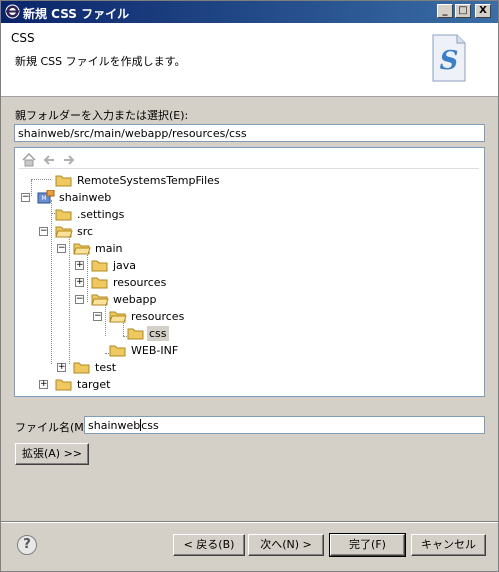 The image size is (499, 572). I want to click on tree-node: + target, so click(245, 384).